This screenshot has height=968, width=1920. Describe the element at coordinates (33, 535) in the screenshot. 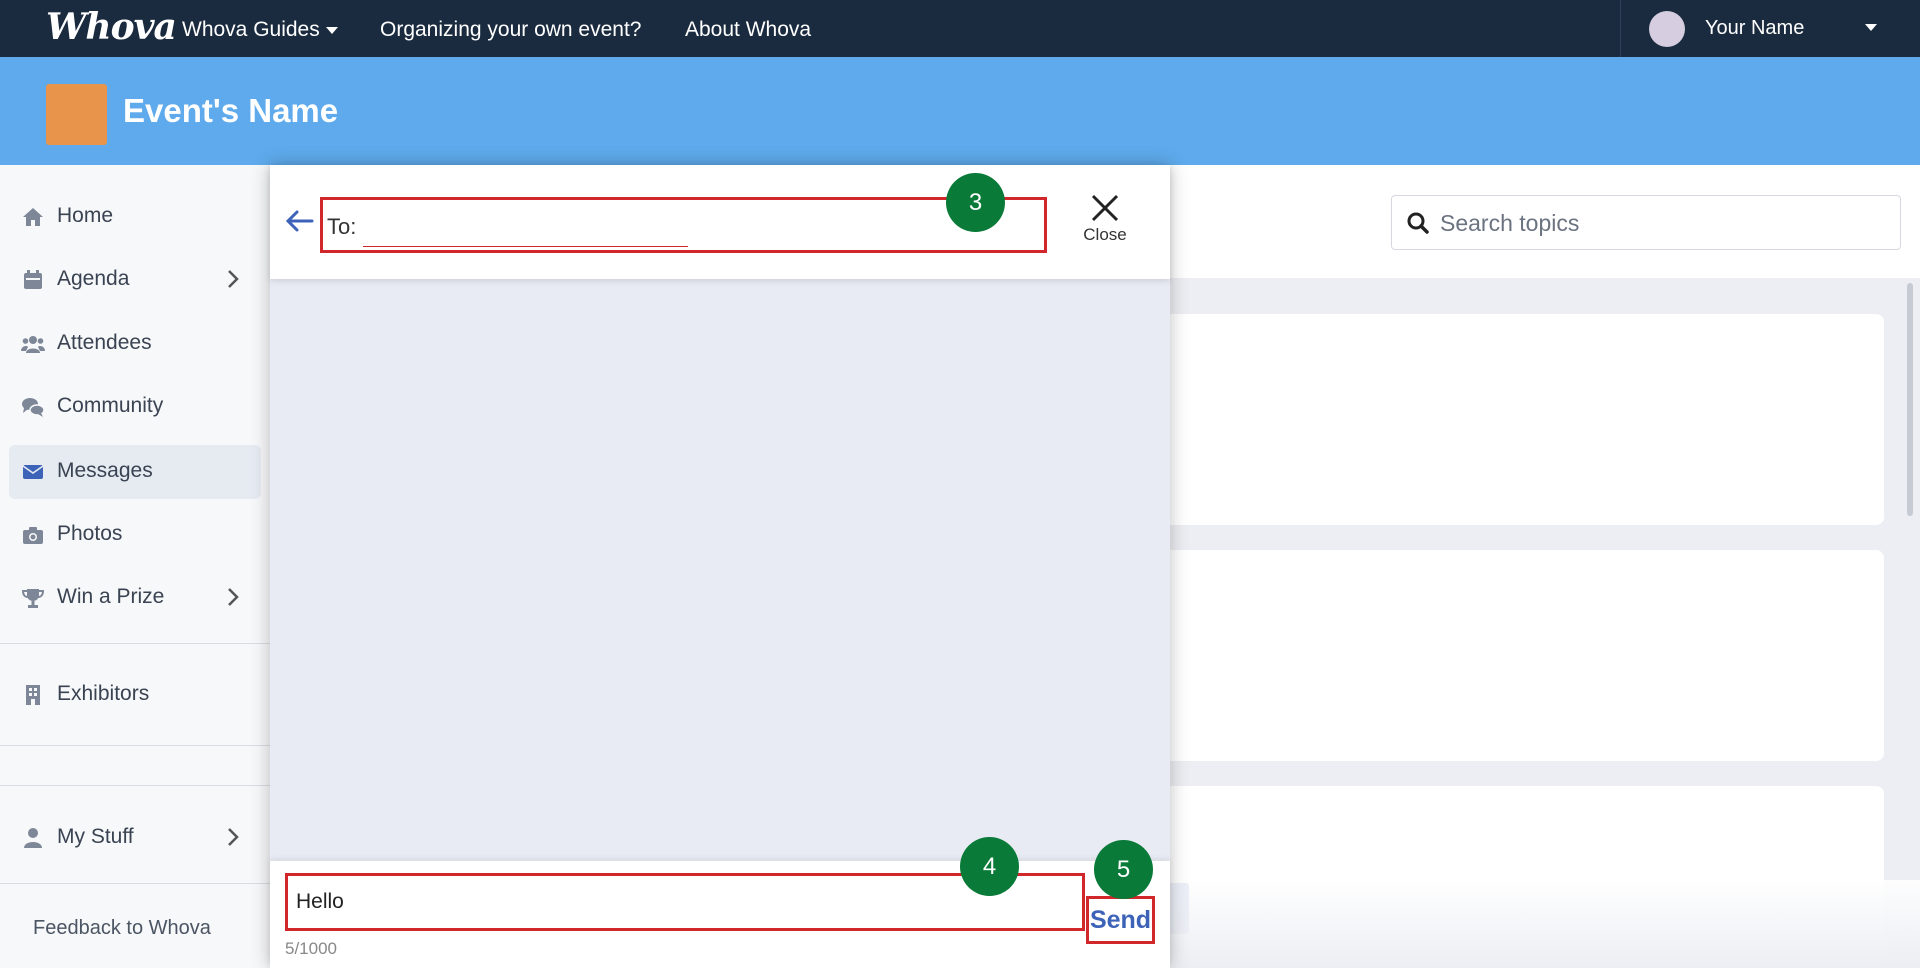

I see `camera-icon` at that location.